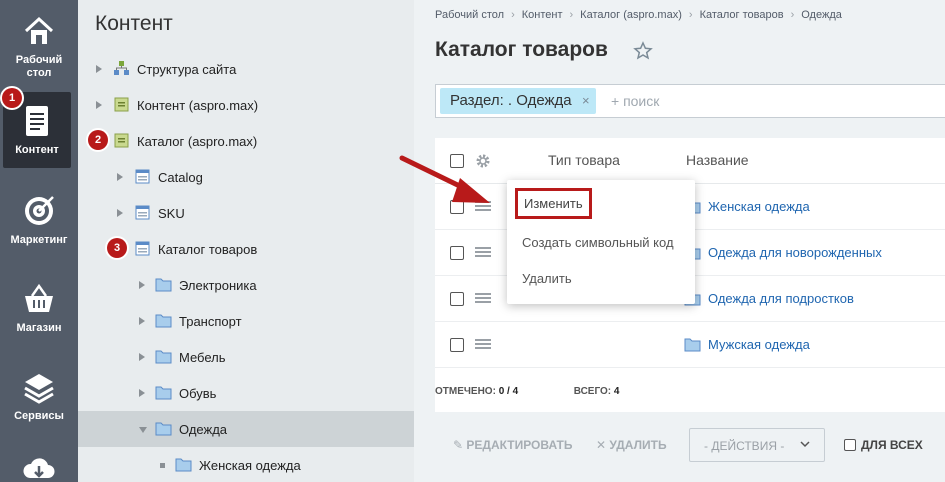 This screenshot has height=482, width=945. Describe the element at coordinates (631, 445) in the screenshot. I see `delete-button: ✕ УДАЛИТЬ` at that location.